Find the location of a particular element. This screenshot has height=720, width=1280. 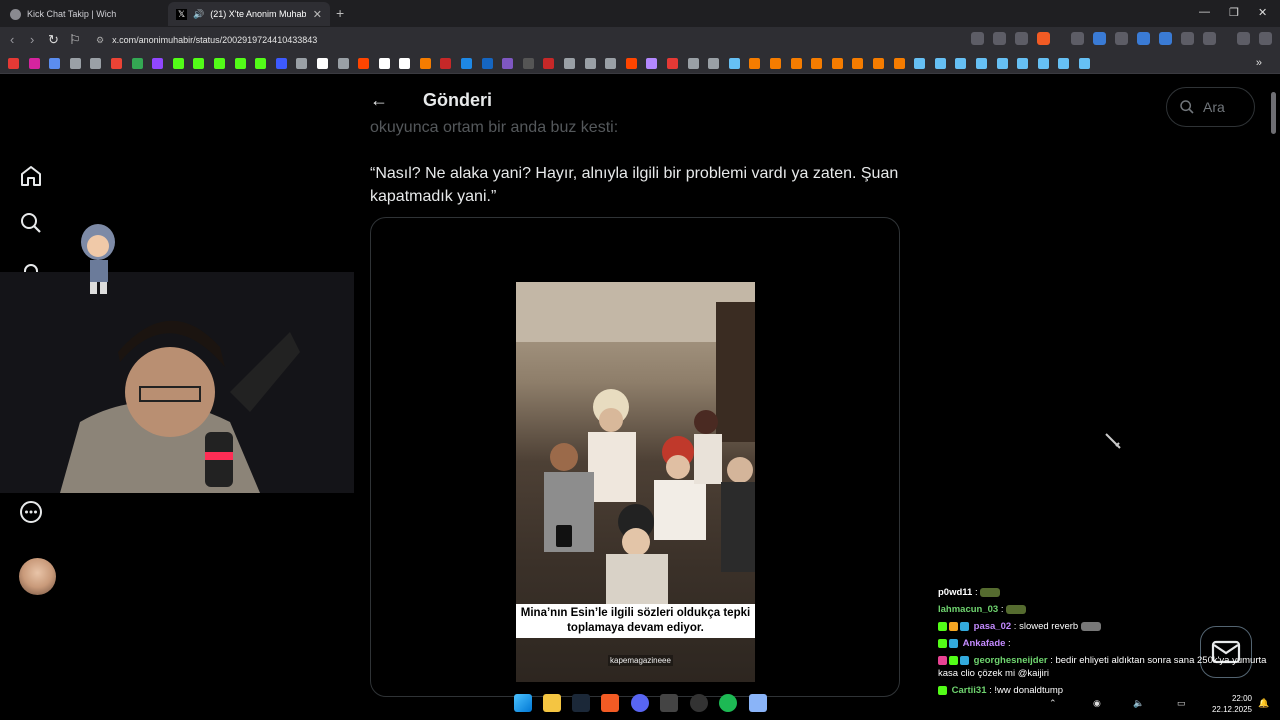

tray-app-icon: ◉ is located at coordinates (1097, 703).